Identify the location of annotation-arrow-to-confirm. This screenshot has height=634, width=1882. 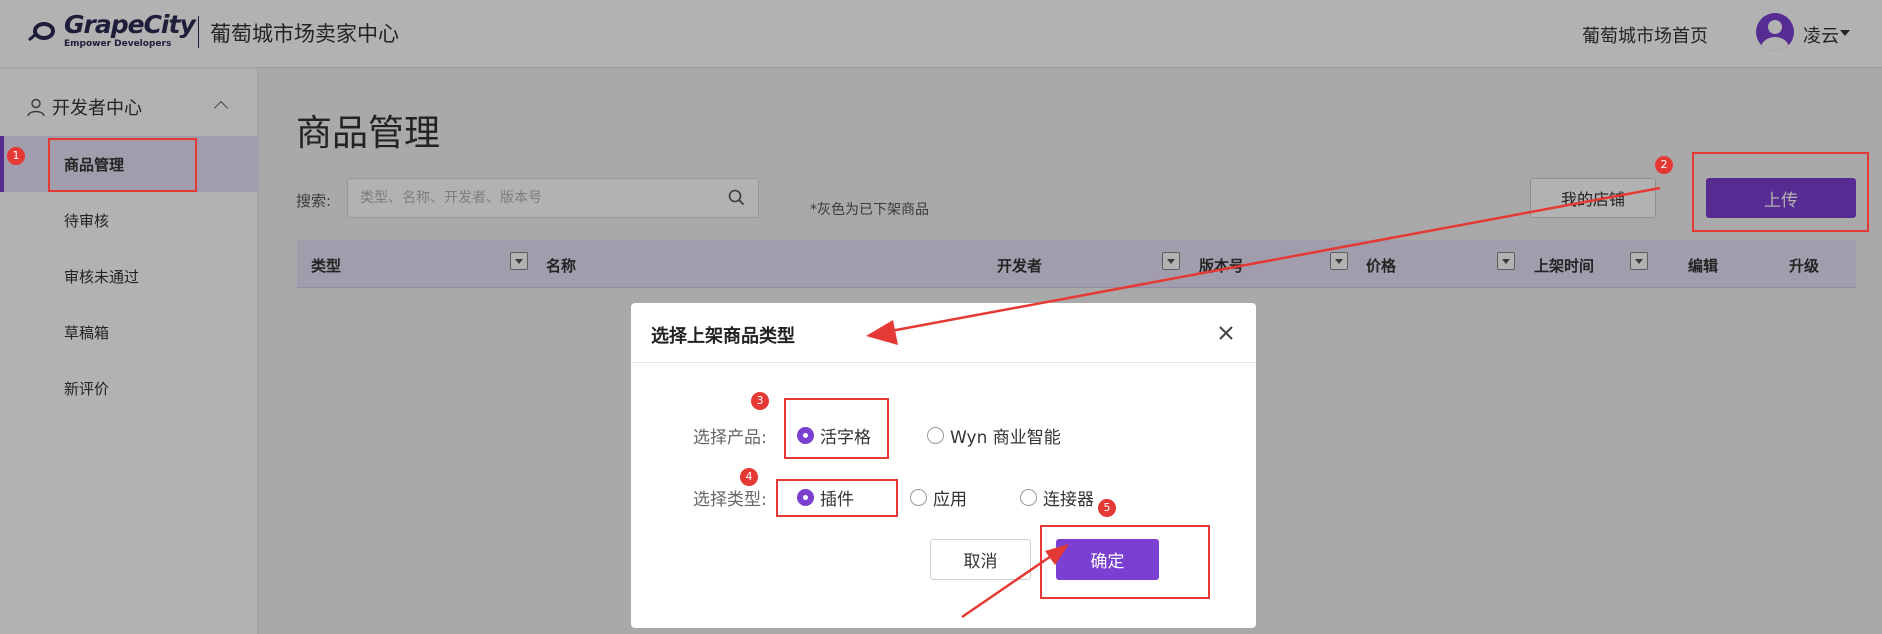
(1015, 581).